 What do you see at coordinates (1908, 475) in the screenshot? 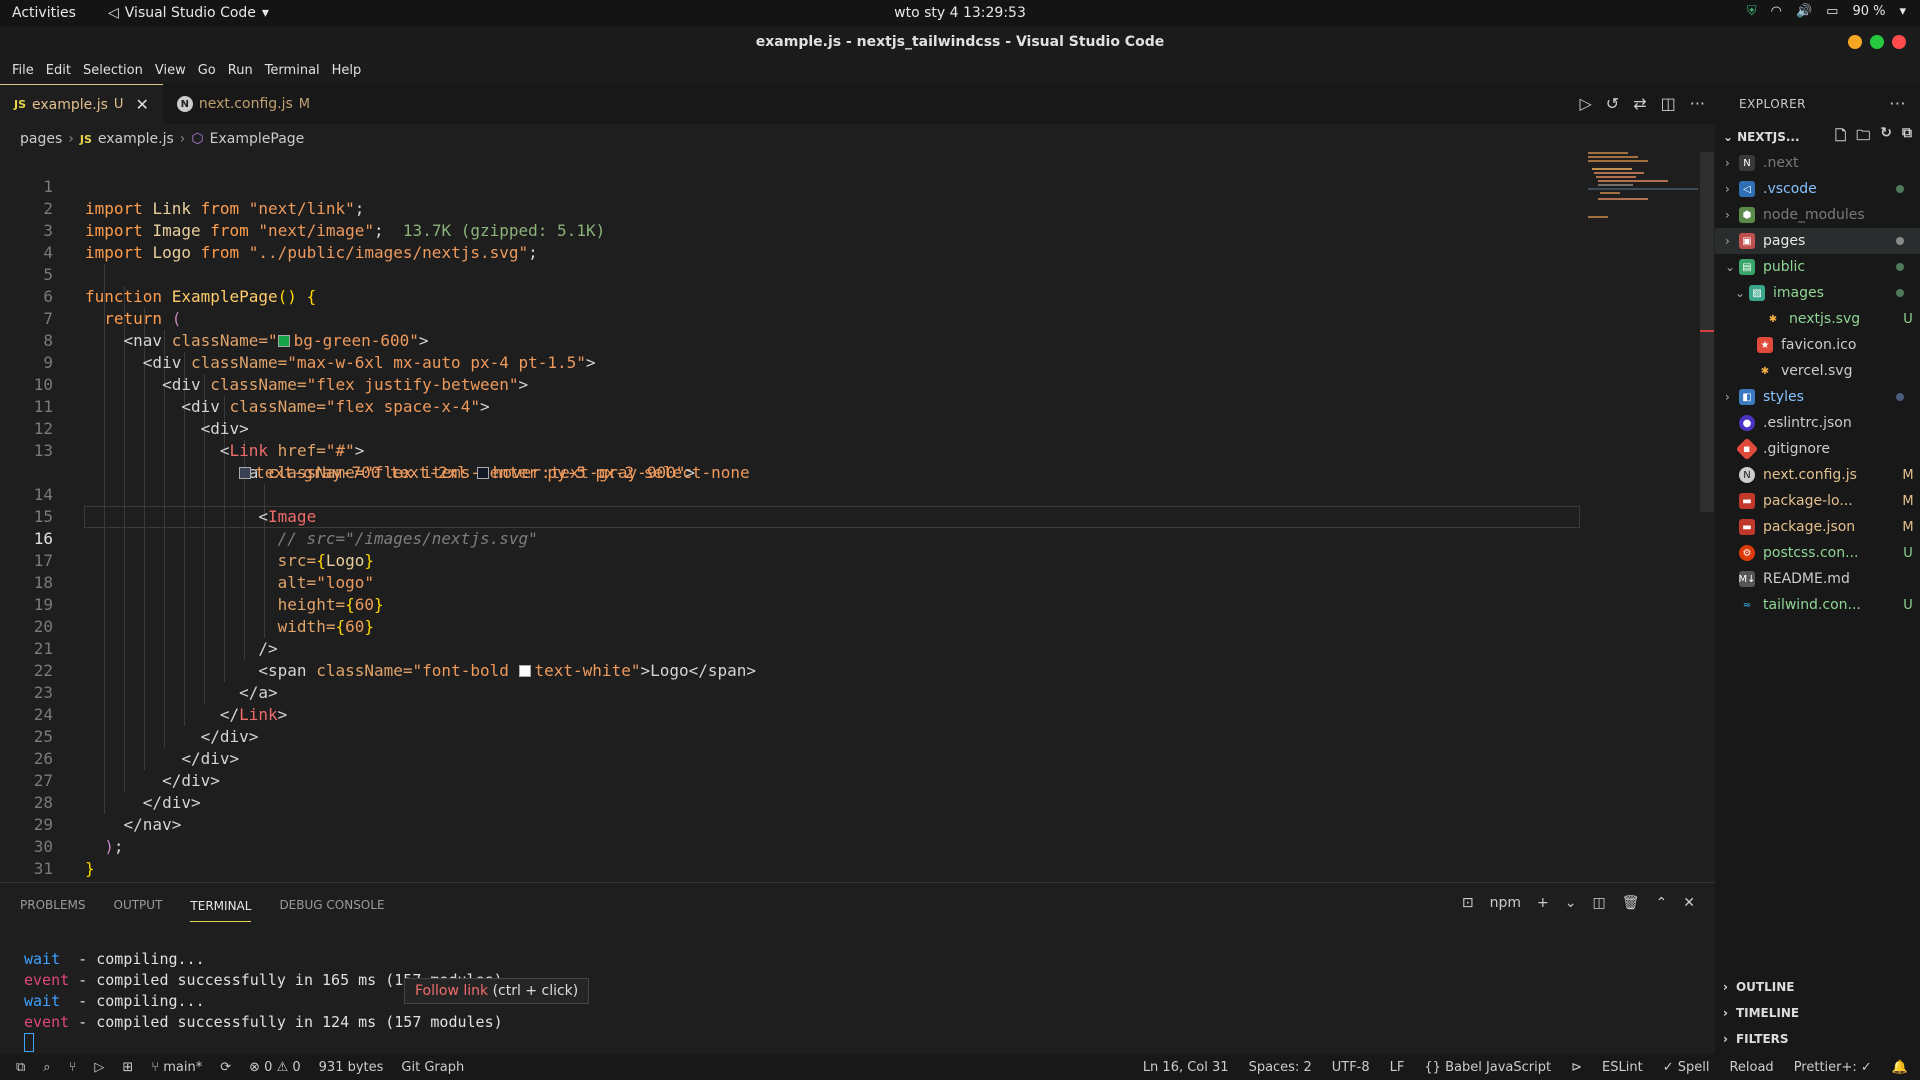
I see `git-status-modified: M` at bounding box center [1908, 475].